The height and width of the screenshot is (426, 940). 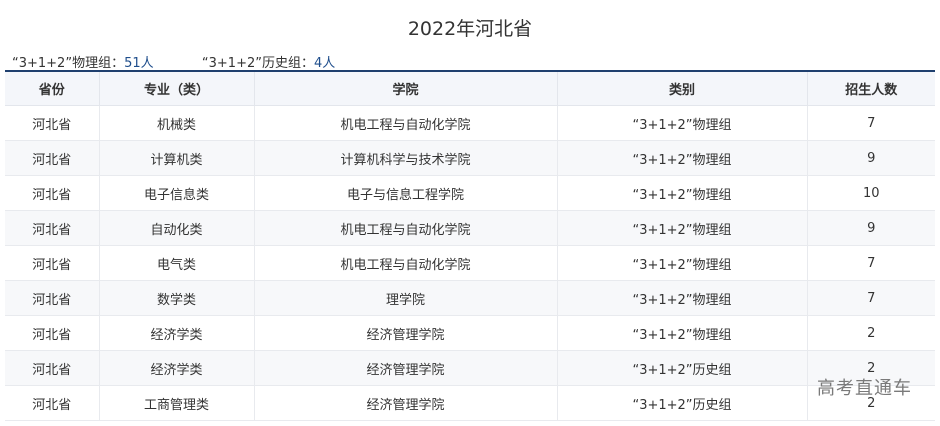 What do you see at coordinates (864, 388) in the screenshot?
I see `watermark-text: 高考直通车` at bounding box center [864, 388].